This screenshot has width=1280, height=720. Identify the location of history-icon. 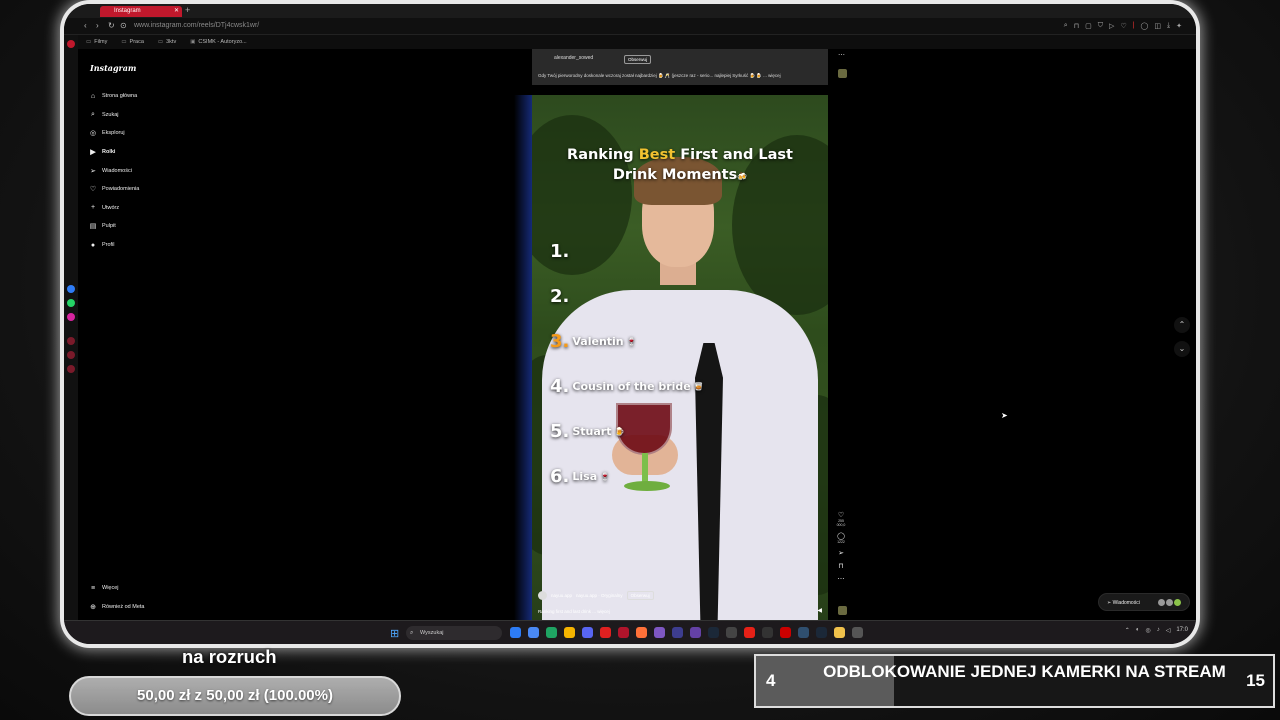
(71, 341).